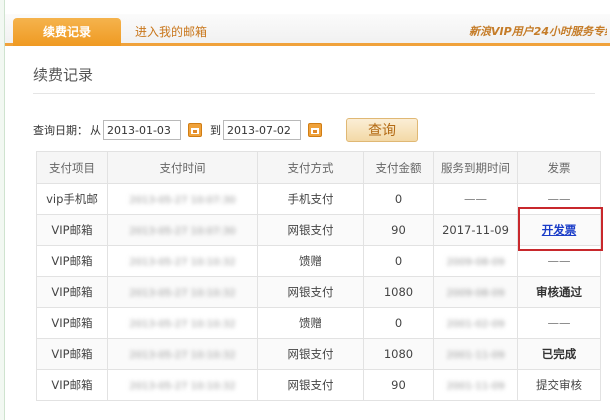  Describe the element at coordinates (72, 199) in the screenshot. I see `cell-item: vip手机邮` at that location.